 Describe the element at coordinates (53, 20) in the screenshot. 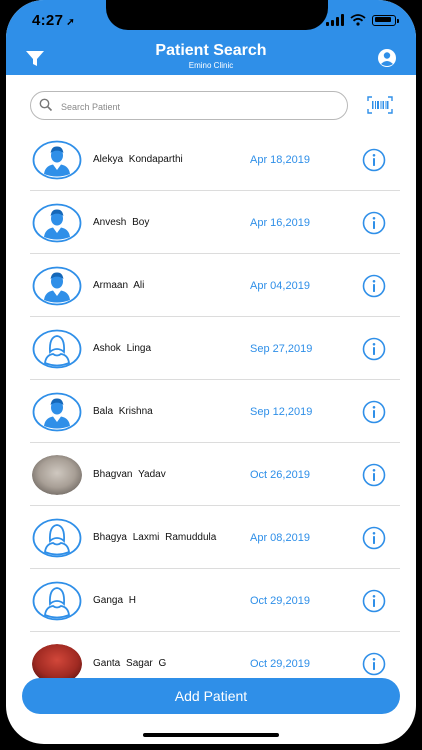

I see `status-time: 4:27 ➚` at that location.